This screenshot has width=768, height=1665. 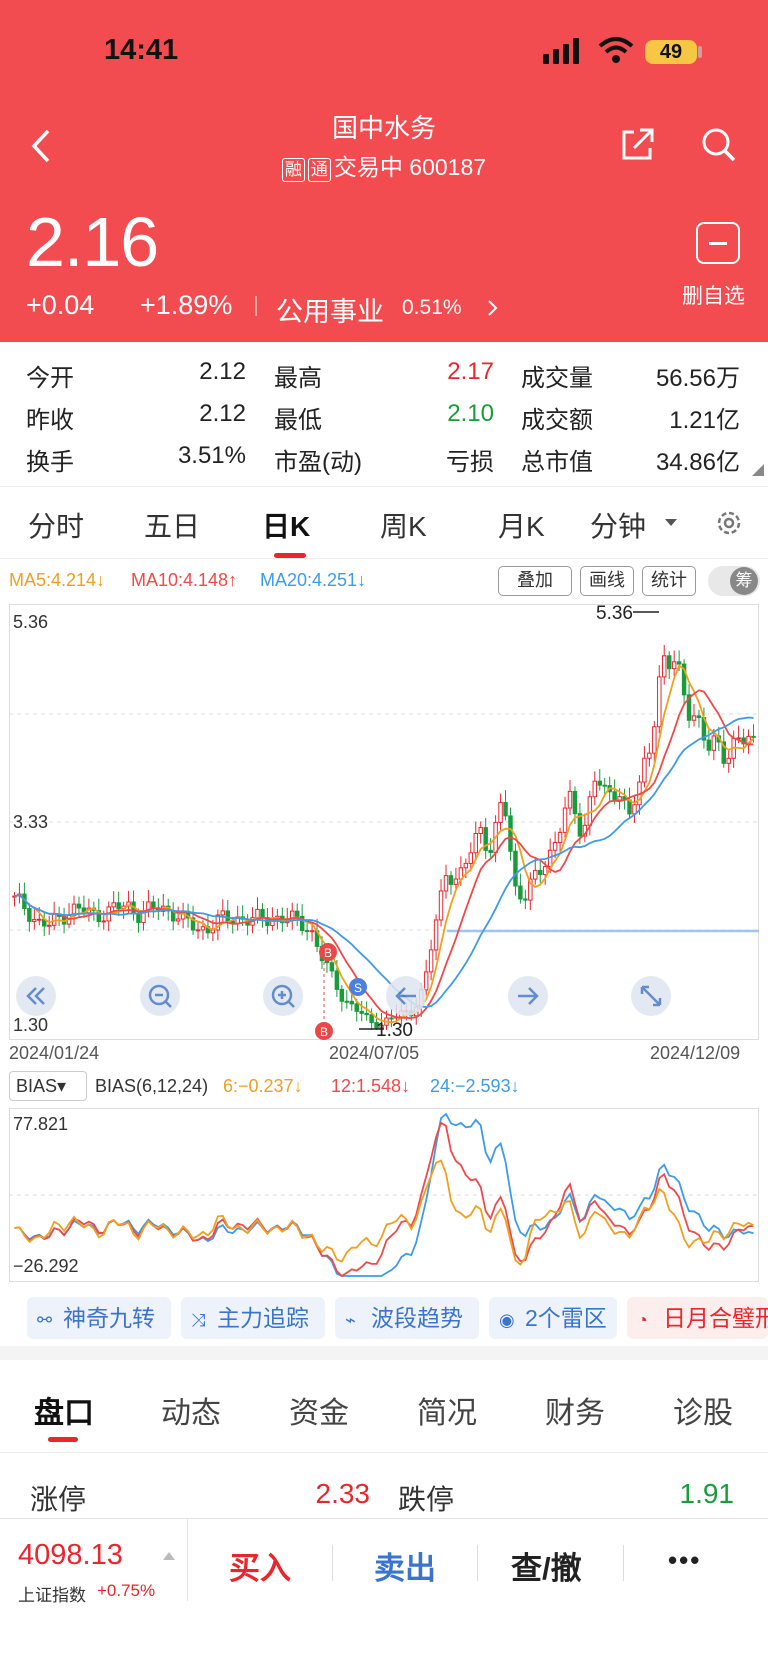 What do you see at coordinates (99, 1318) in the screenshot?
I see `feature-nine-turns: ⚯ 神奇九转` at bounding box center [99, 1318].